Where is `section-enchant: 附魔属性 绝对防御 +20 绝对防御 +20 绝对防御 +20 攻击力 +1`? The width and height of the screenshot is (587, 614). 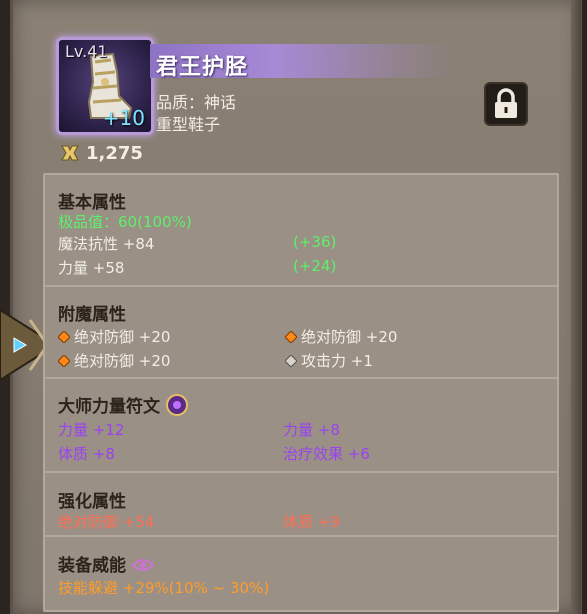 section-enchant: 附魔属性 绝对防御 +20 绝对防御 +20 绝对防御 +20 攻击力 +1 is located at coordinates (301, 332).